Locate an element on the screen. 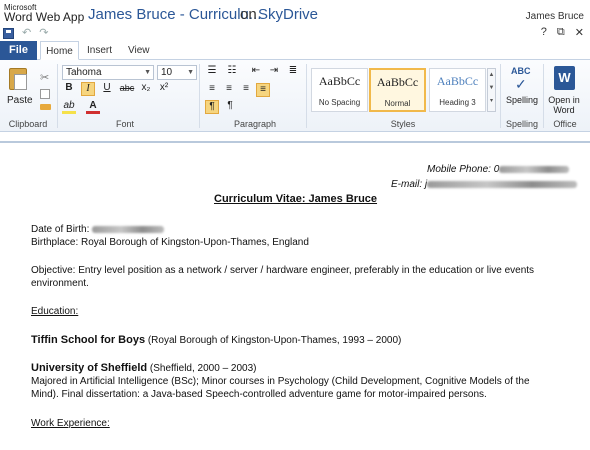 This screenshot has width=590, height=450. undo-icon: ↶ is located at coordinates (26, 33).